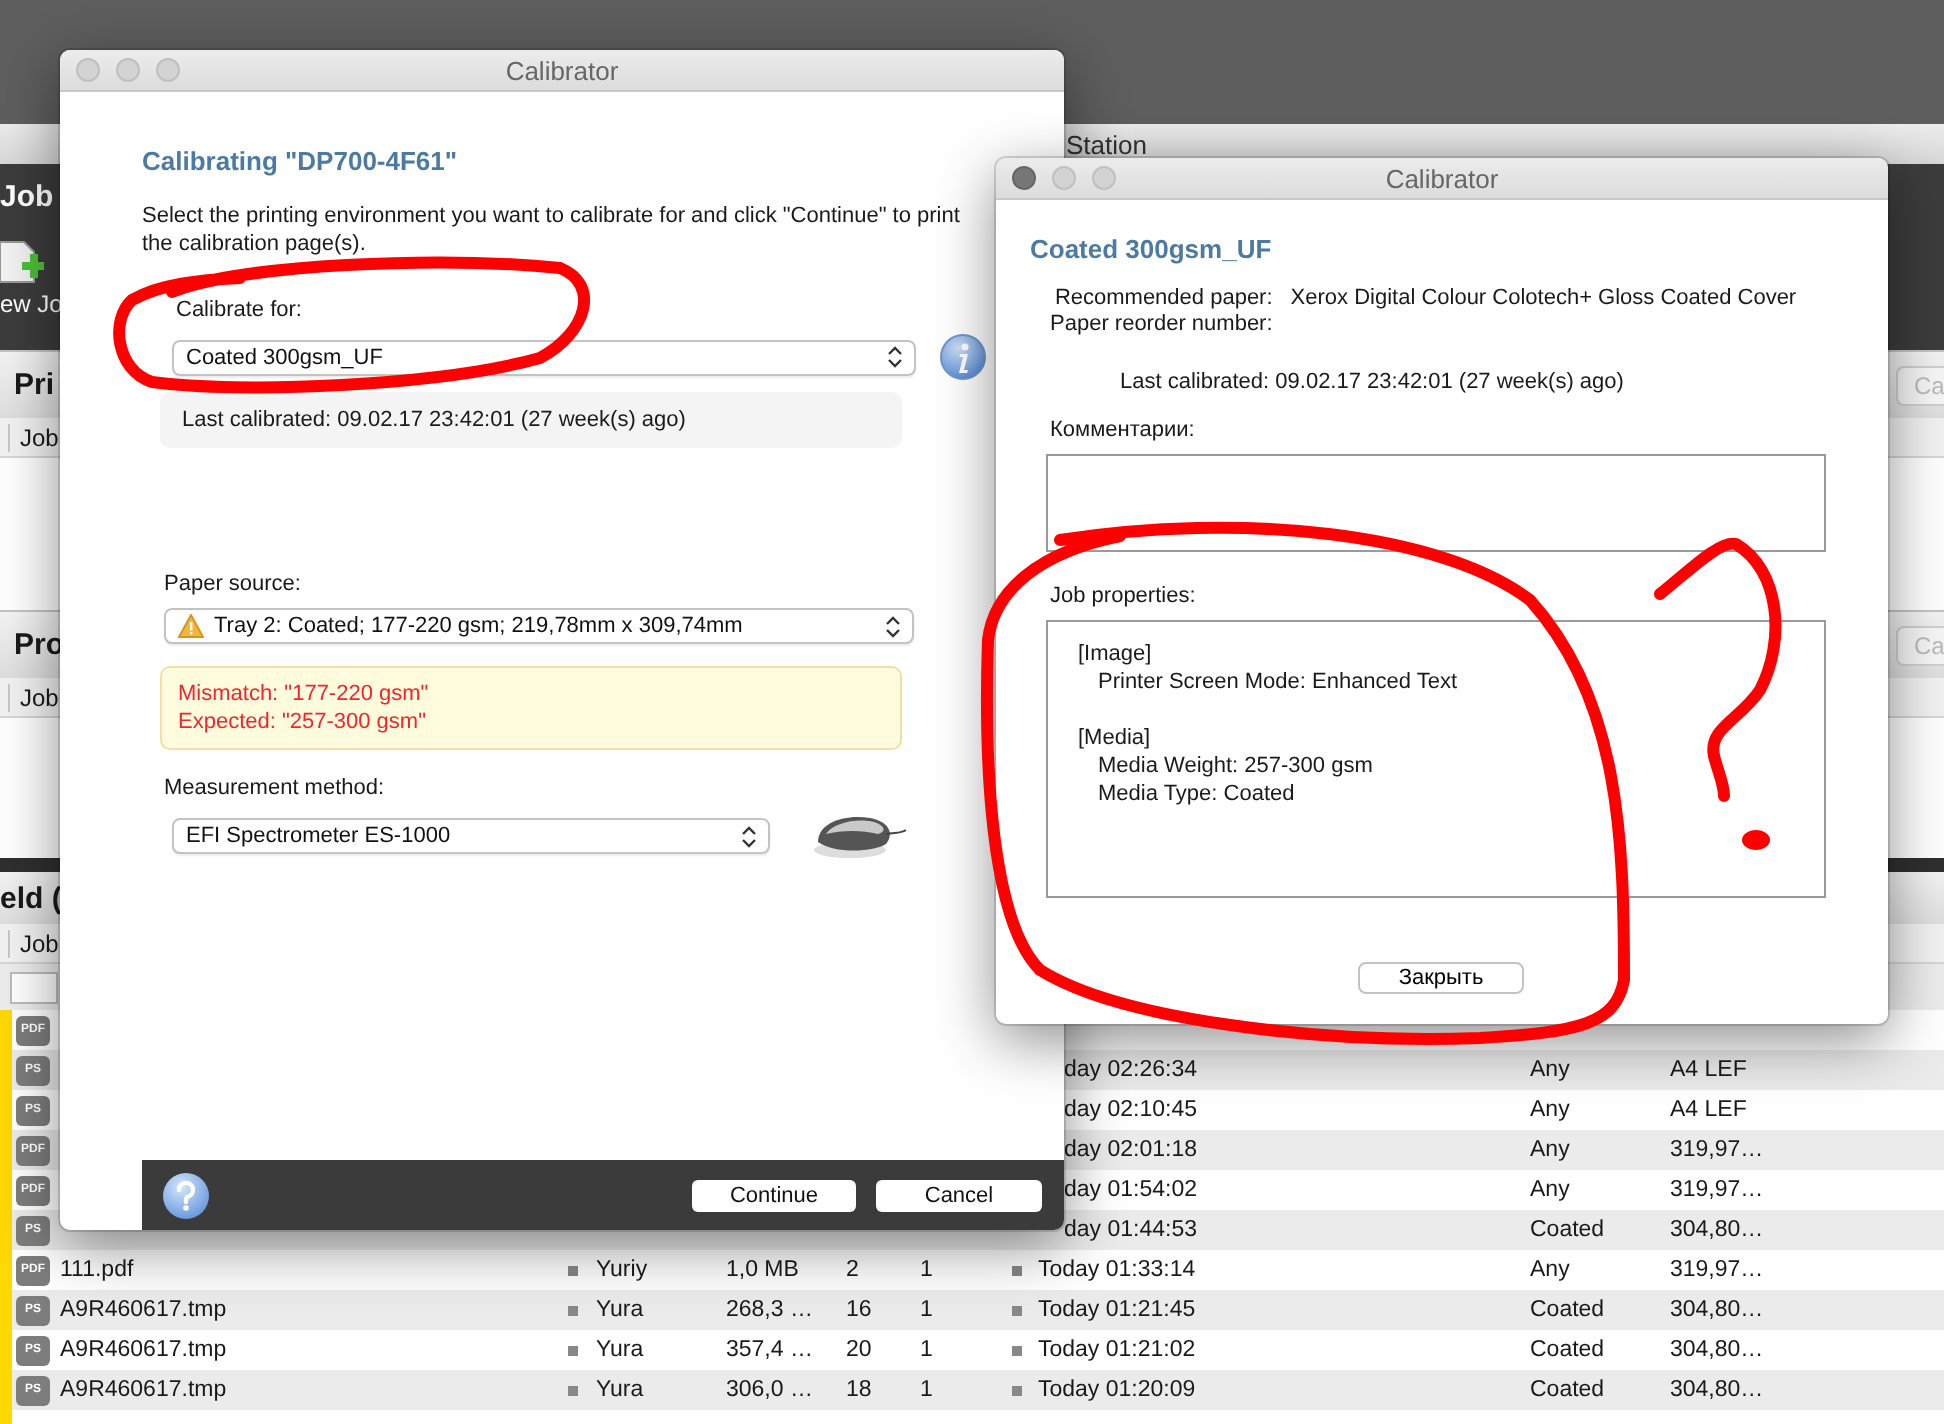 This screenshot has height=1424, width=1944. Describe the element at coordinates (623, 1270) in the screenshot. I see `owner-cell-text: Yuriy` at that location.